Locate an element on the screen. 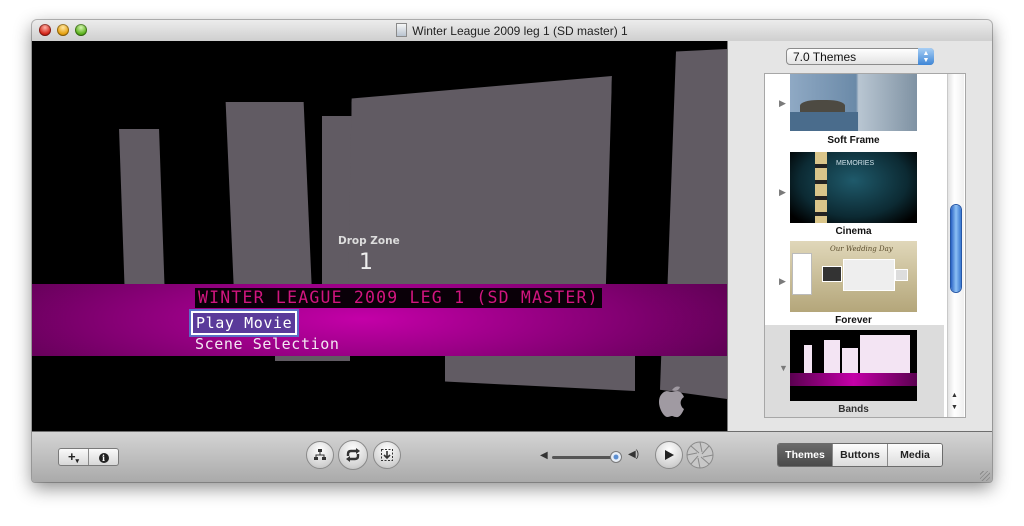  drop-zone-label: Drop Zone is located at coordinates (369, 241).